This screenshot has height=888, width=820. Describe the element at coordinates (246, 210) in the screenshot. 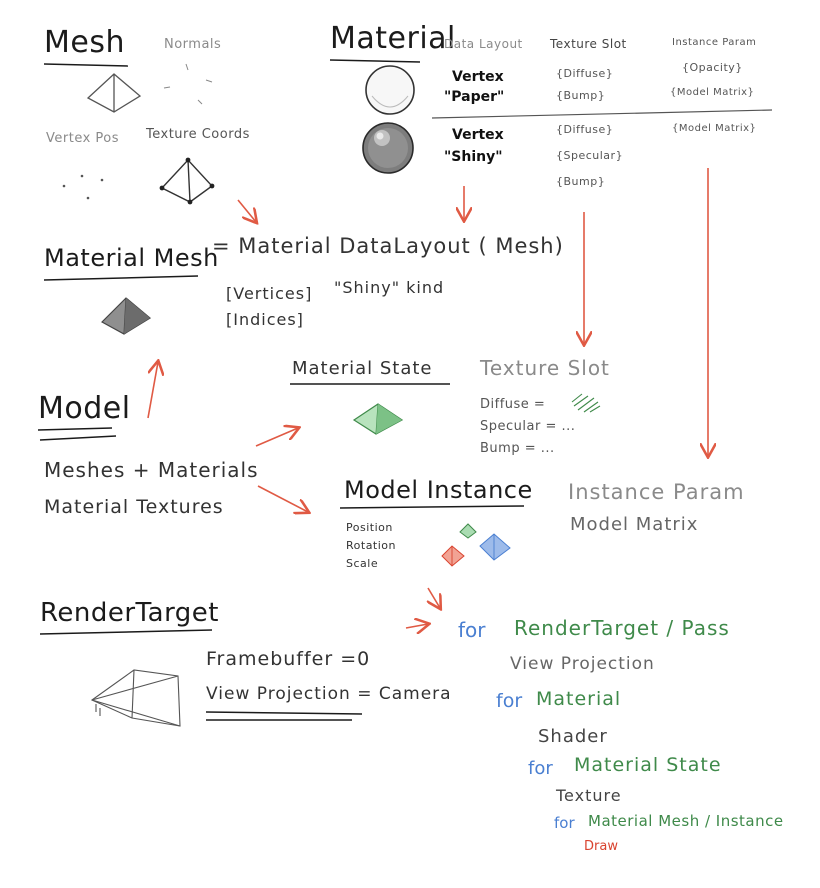

I see `arrow-mesh-to-material-mesh` at that location.